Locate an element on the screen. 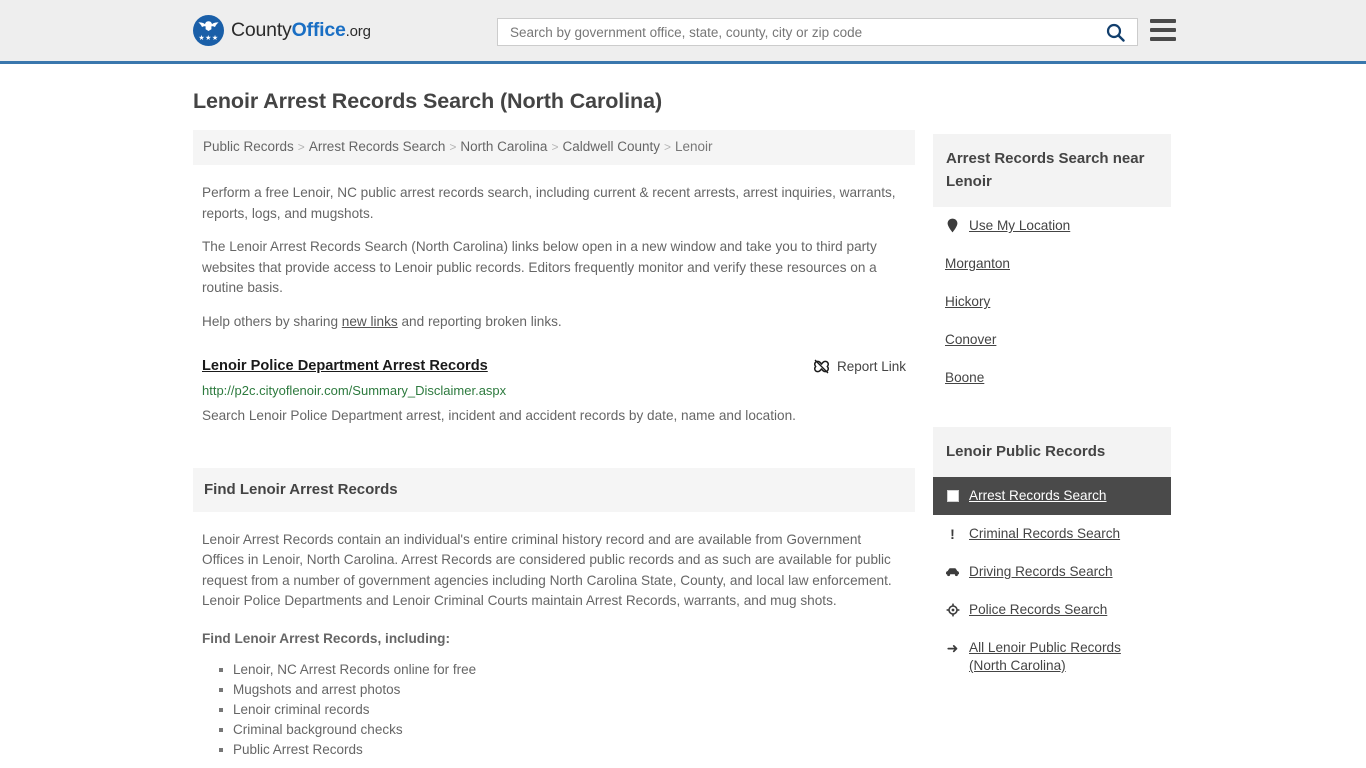 The image size is (1366, 768). list-item: Mugshots and arrest photos is located at coordinates (562, 690).